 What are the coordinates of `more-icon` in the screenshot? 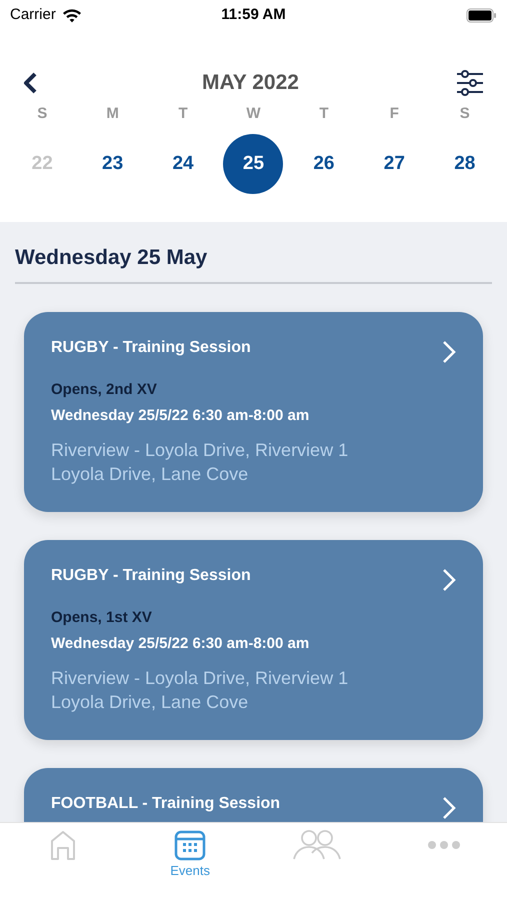 It's located at (444, 845).